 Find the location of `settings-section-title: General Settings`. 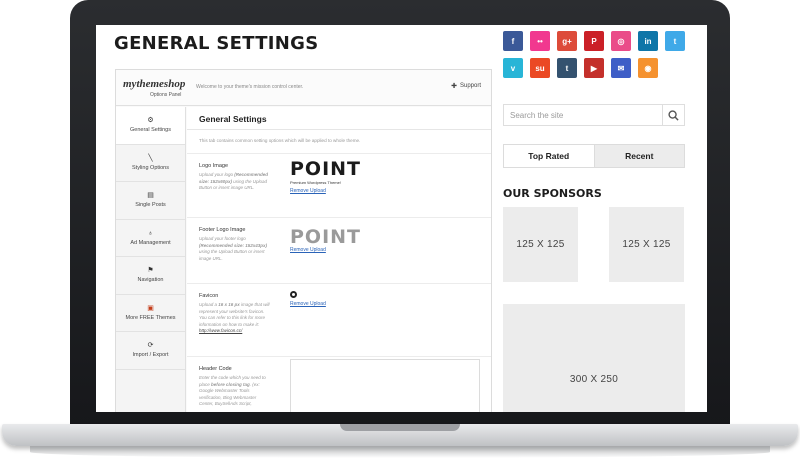

settings-section-title: General Settings is located at coordinates (233, 119).